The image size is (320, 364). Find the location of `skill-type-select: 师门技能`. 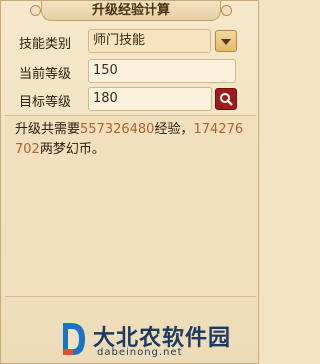

skill-type-select: 师门技能 is located at coordinates (149, 41).